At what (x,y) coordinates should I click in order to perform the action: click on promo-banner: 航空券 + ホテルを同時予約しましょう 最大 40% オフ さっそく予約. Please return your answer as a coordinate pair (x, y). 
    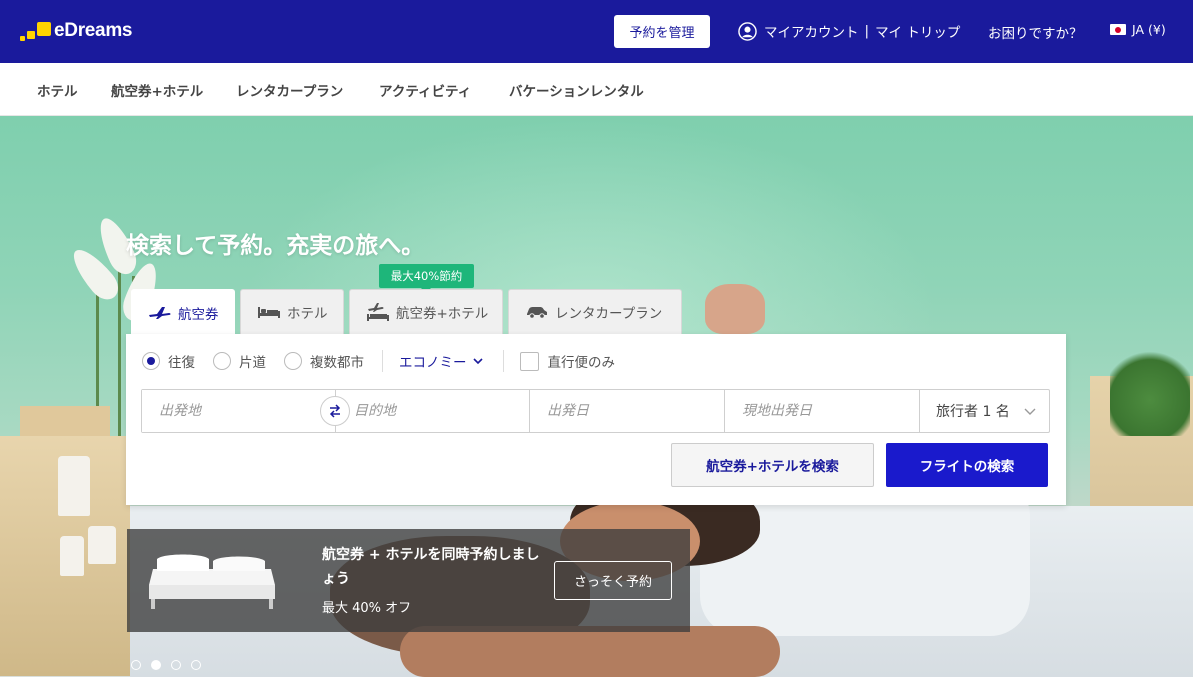
    Looking at the image, I should click on (408, 580).